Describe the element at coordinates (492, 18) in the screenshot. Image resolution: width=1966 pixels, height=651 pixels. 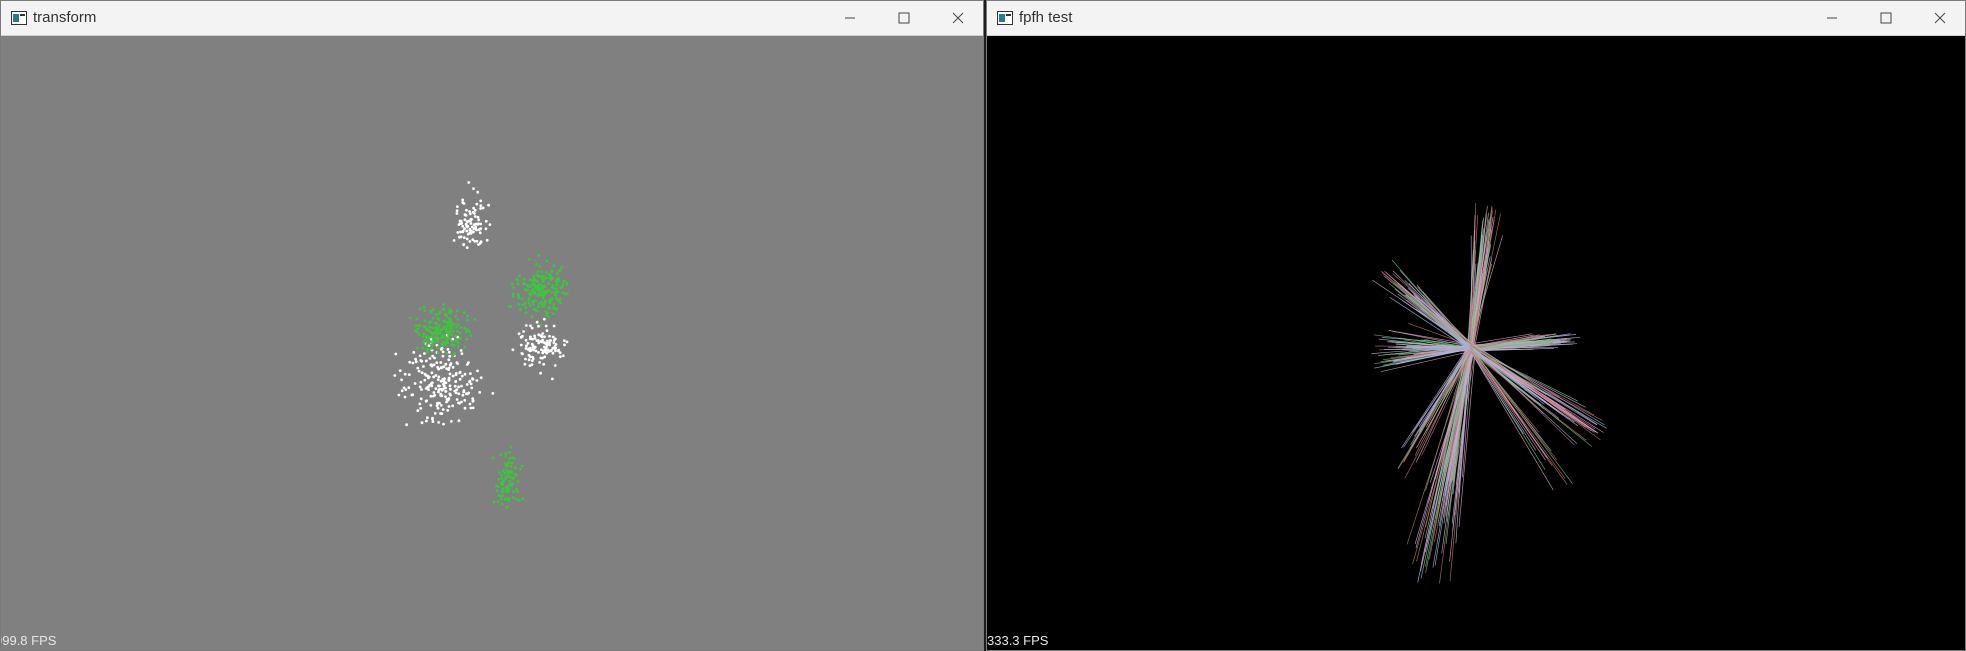
I see `title-bar: transform` at that location.